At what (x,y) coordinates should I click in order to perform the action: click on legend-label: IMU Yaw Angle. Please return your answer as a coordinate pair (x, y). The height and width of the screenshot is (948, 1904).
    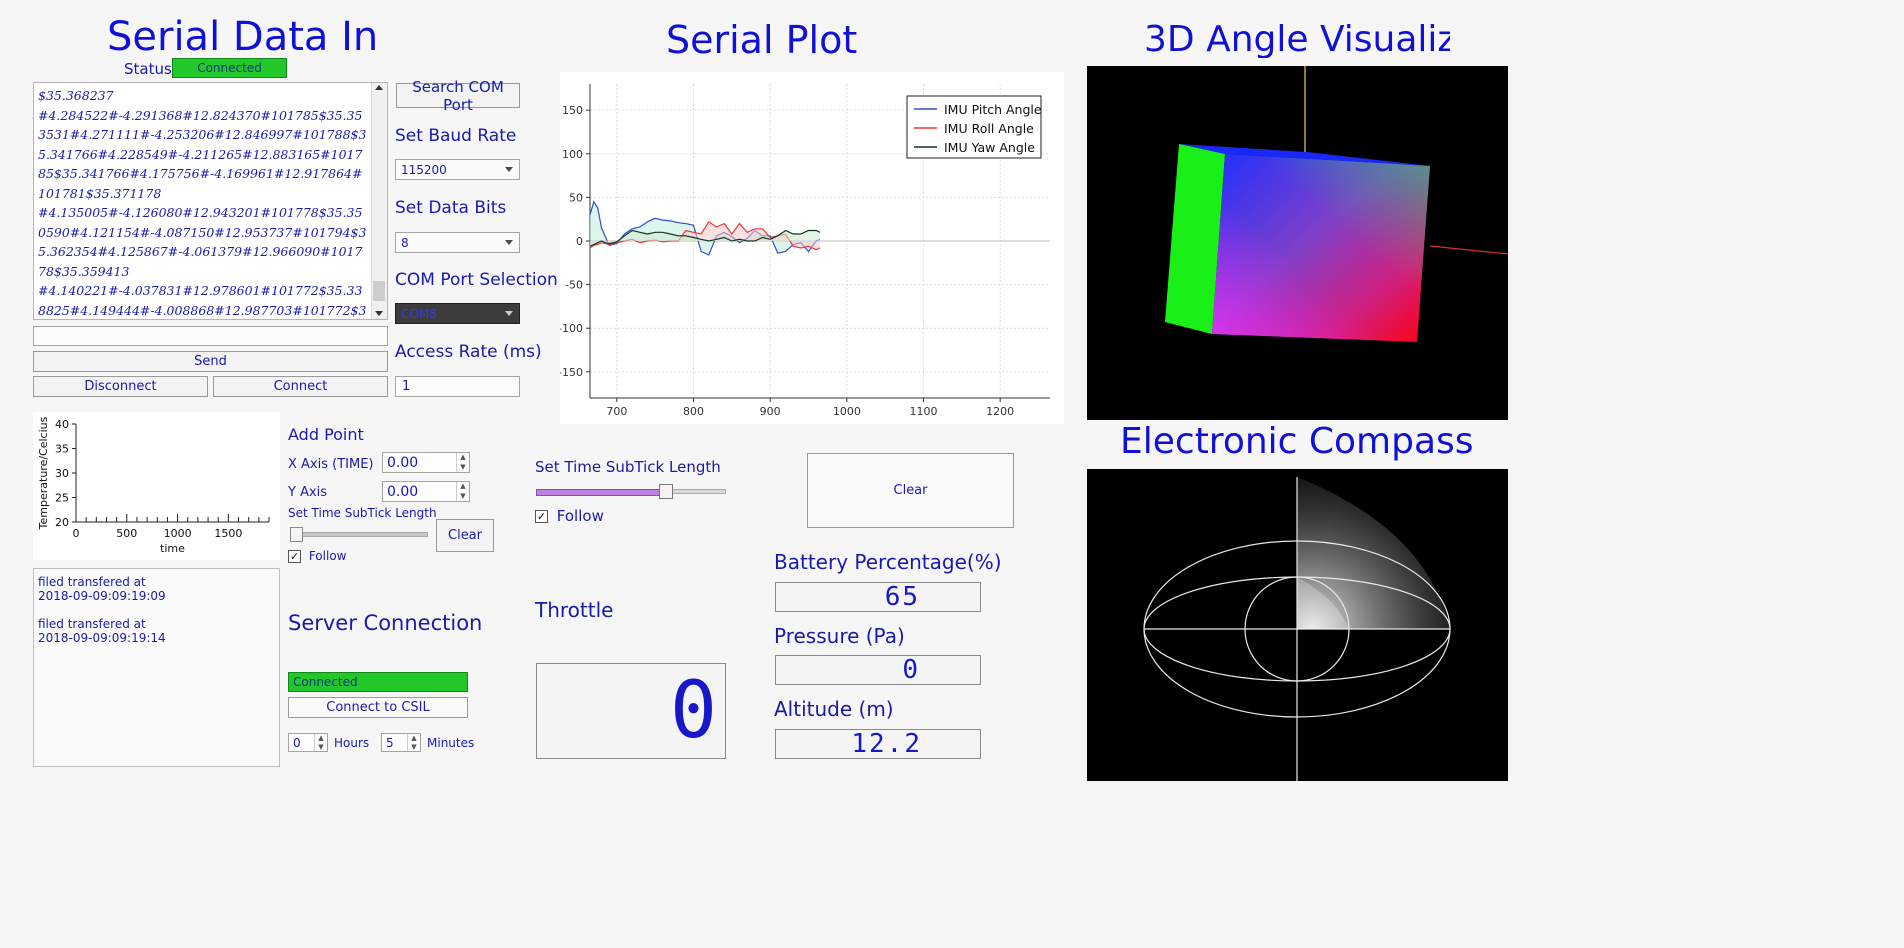
    Looking at the image, I should click on (989, 147).